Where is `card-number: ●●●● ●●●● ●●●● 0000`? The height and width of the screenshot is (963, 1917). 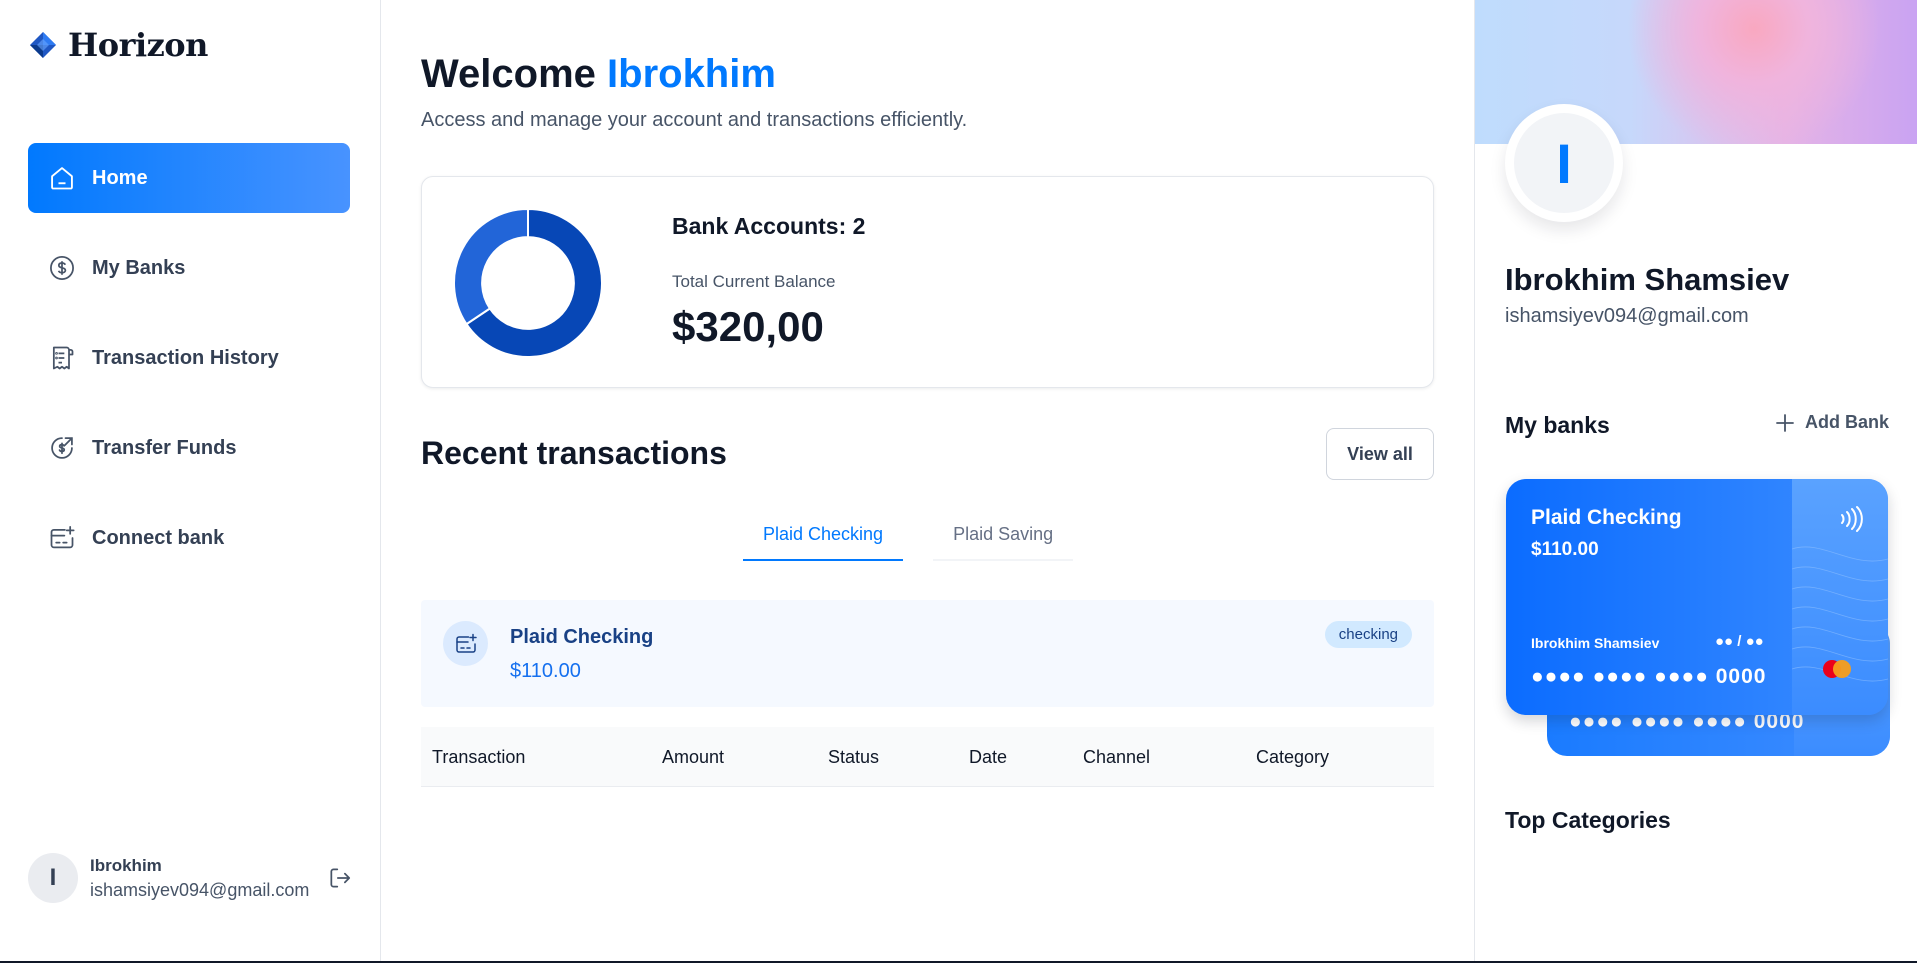
card-number: ●●●● ●●●● ●●●● 0000 is located at coordinates (1649, 676).